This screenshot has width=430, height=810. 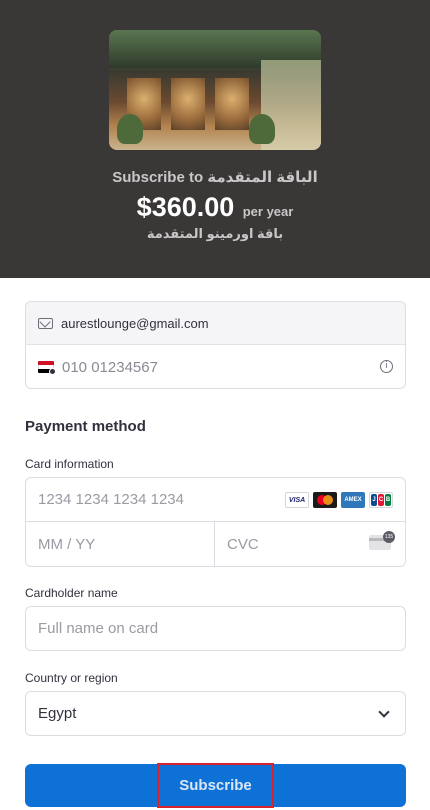 What do you see at coordinates (52, 371) in the screenshot?
I see `flag-dropdown-badge-icon` at bounding box center [52, 371].